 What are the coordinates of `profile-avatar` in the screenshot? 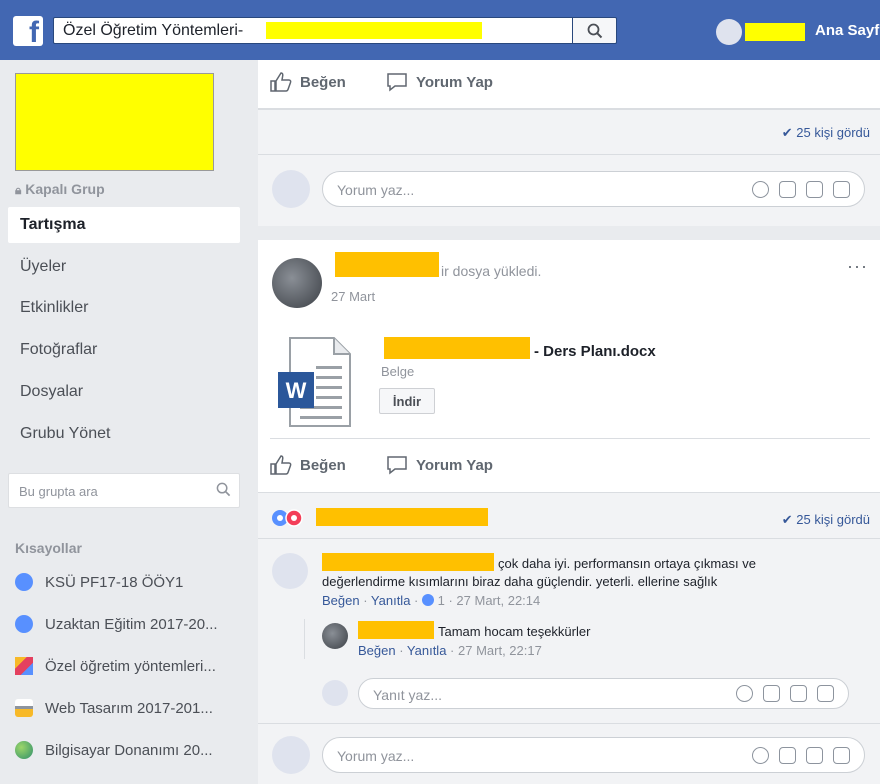 It's located at (729, 32).